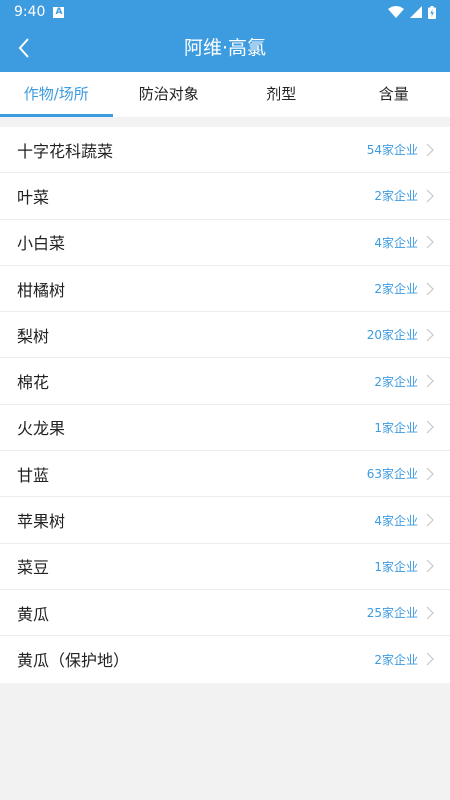 The width and height of the screenshot is (450, 800). What do you see at coordinates (41, 429) in the screenshot?
I see `item-name: 火龙果` at bounding box center [41, 429].